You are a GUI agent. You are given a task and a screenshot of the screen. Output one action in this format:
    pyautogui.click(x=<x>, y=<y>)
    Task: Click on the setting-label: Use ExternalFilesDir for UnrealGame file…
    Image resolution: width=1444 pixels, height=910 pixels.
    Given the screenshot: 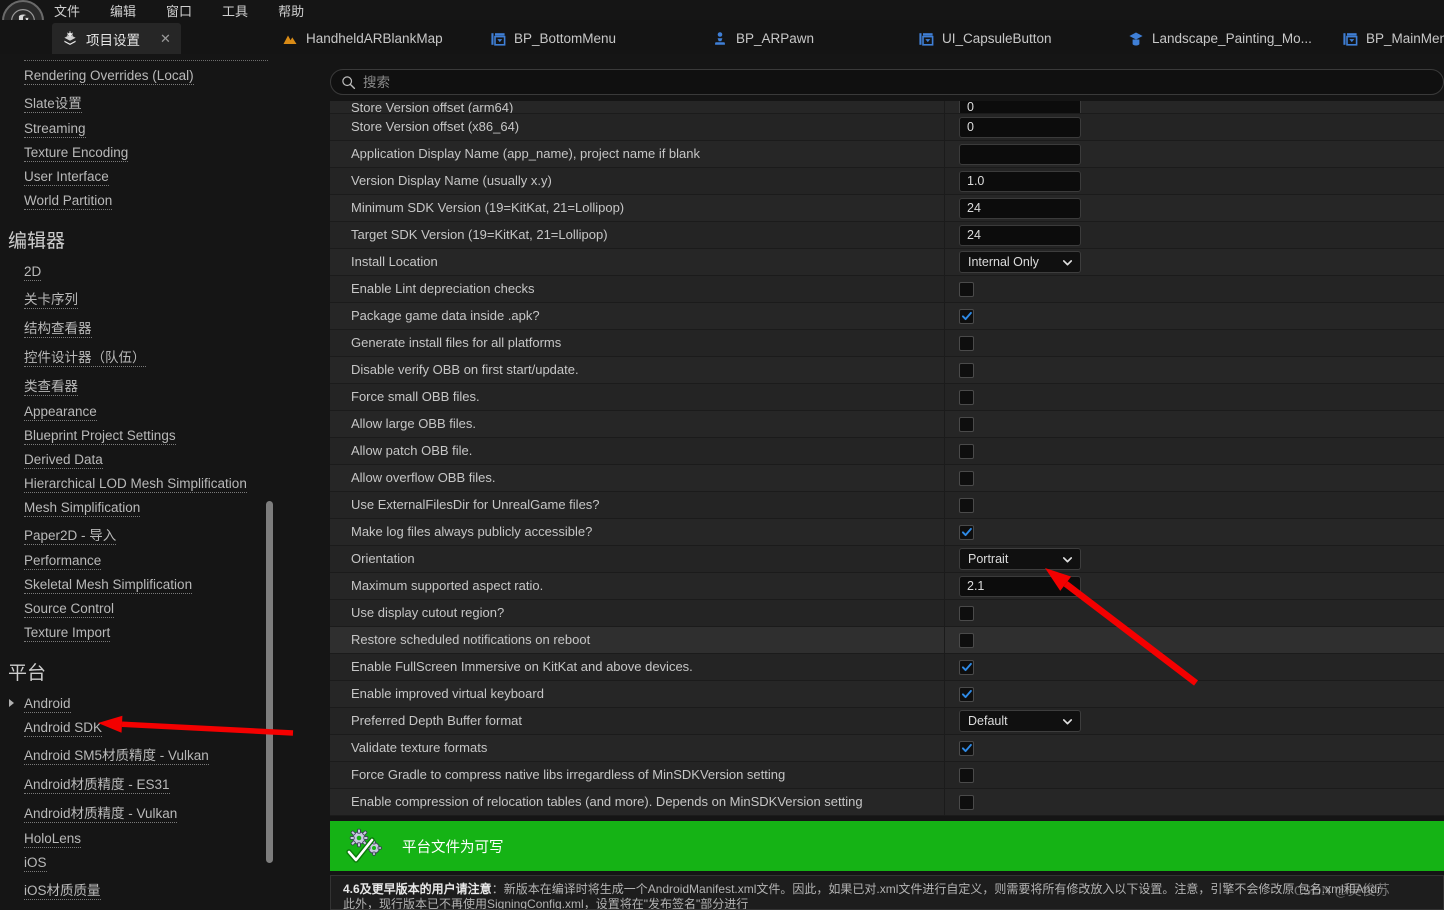 What is the action you would take?
    pyautogui.click(x=637, y=505)
    